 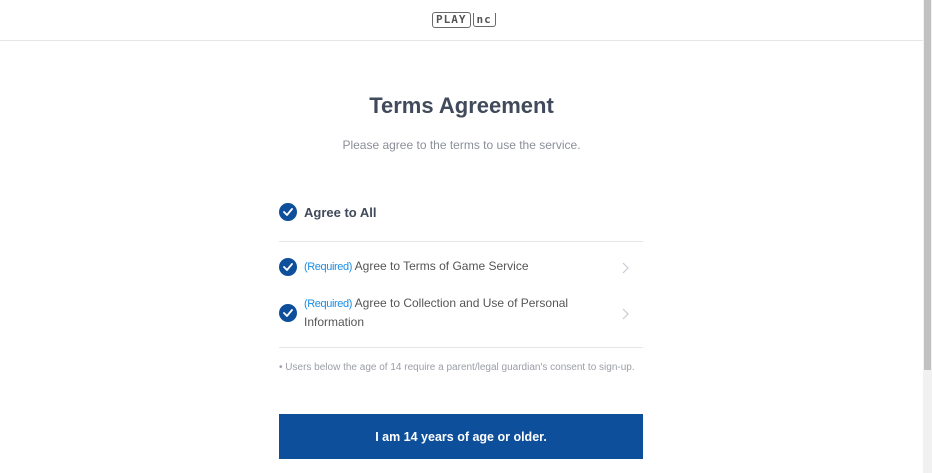 I want to click on top-header: PLAY nc, so click(x=461, y=20).